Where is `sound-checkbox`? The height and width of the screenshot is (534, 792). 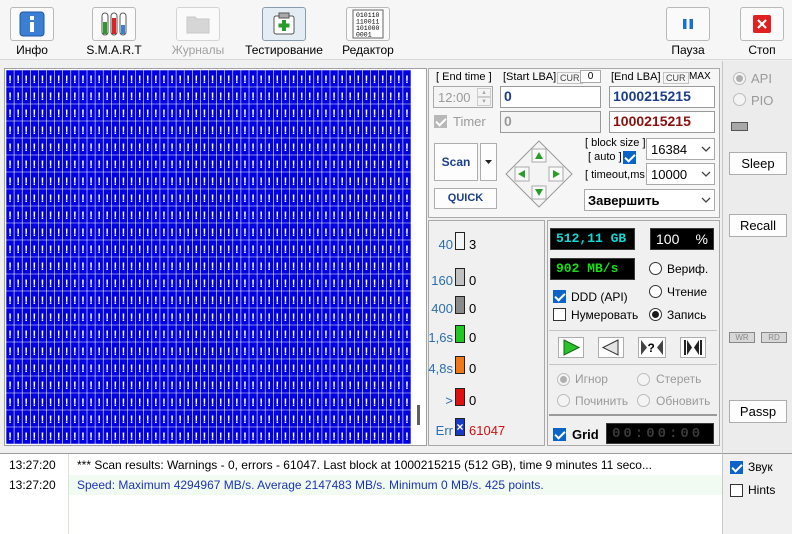
sound-checkbox is located at coordinates (736, 467).